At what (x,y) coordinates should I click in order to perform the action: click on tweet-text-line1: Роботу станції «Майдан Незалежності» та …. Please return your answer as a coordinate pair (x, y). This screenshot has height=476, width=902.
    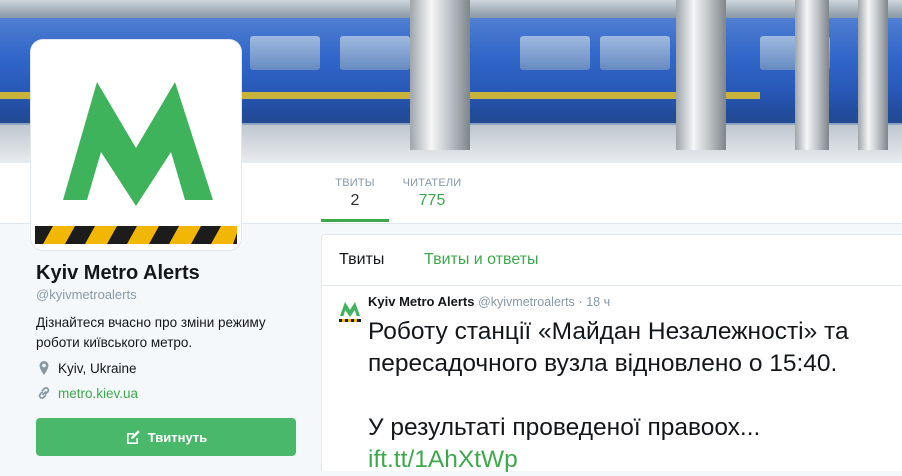
    Looking at the image, I should click on (608, 347).